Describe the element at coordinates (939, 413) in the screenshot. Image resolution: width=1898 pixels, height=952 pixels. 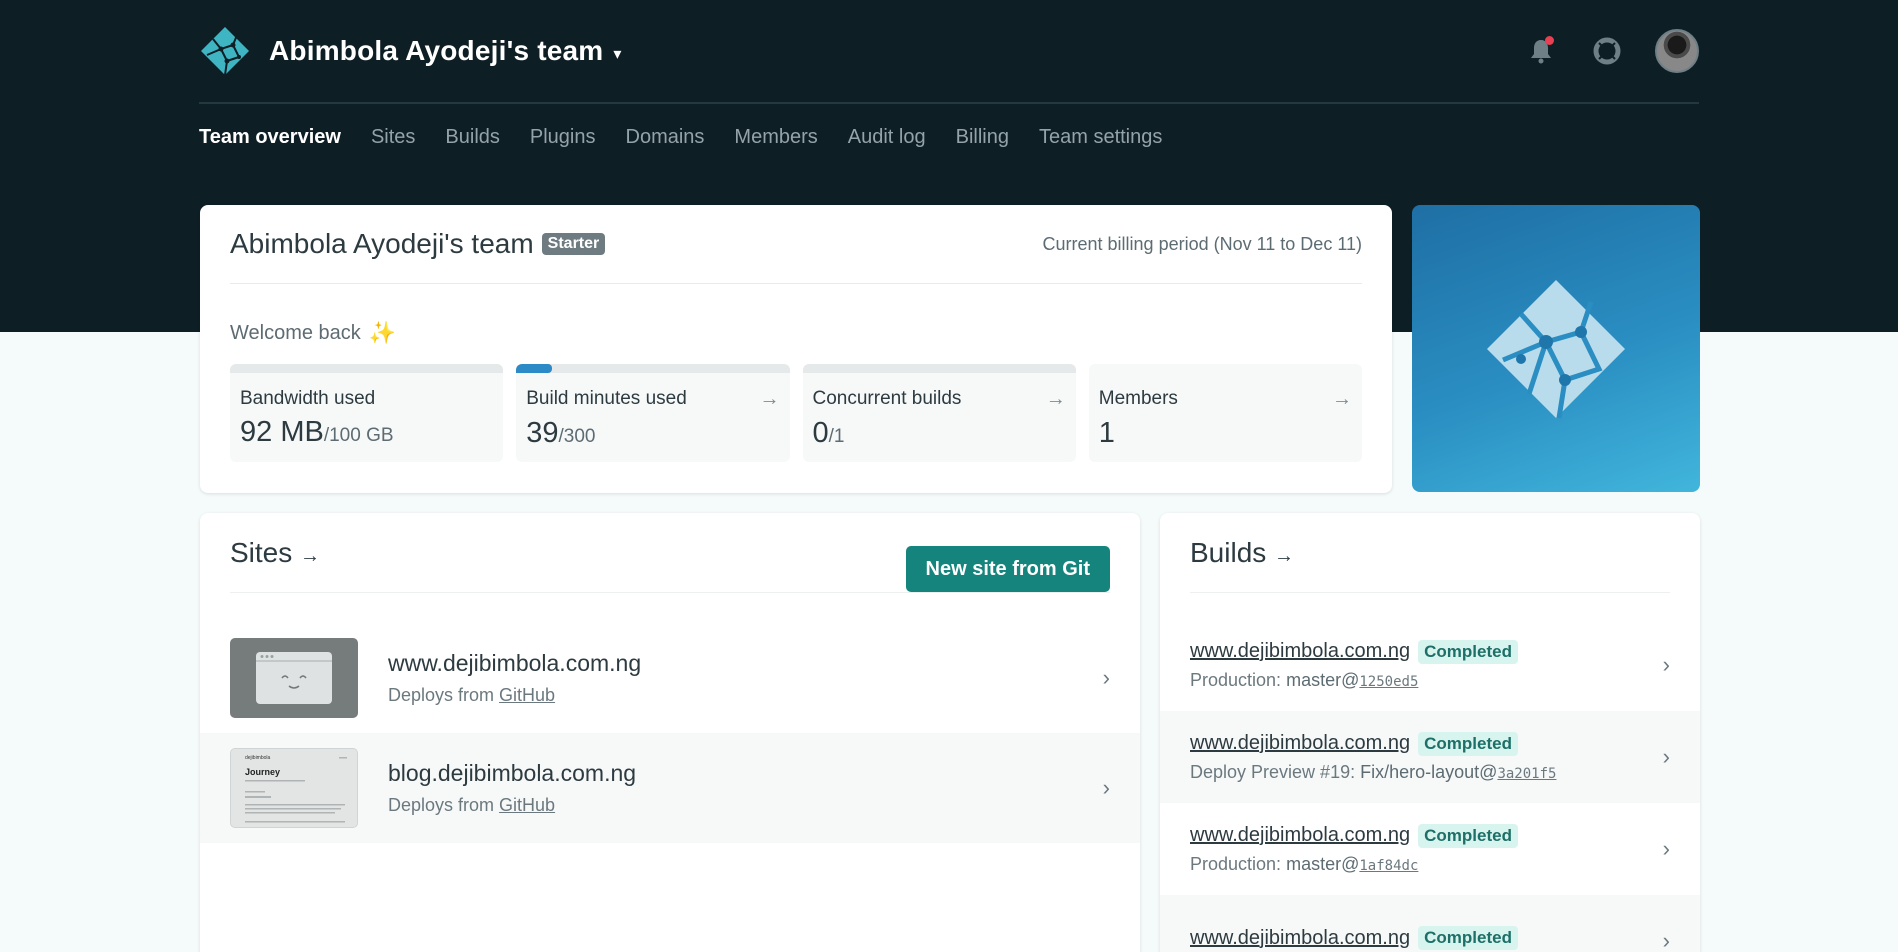
I see `stat-concurrent-builds: Concurrent builds → 0/1` at that location.